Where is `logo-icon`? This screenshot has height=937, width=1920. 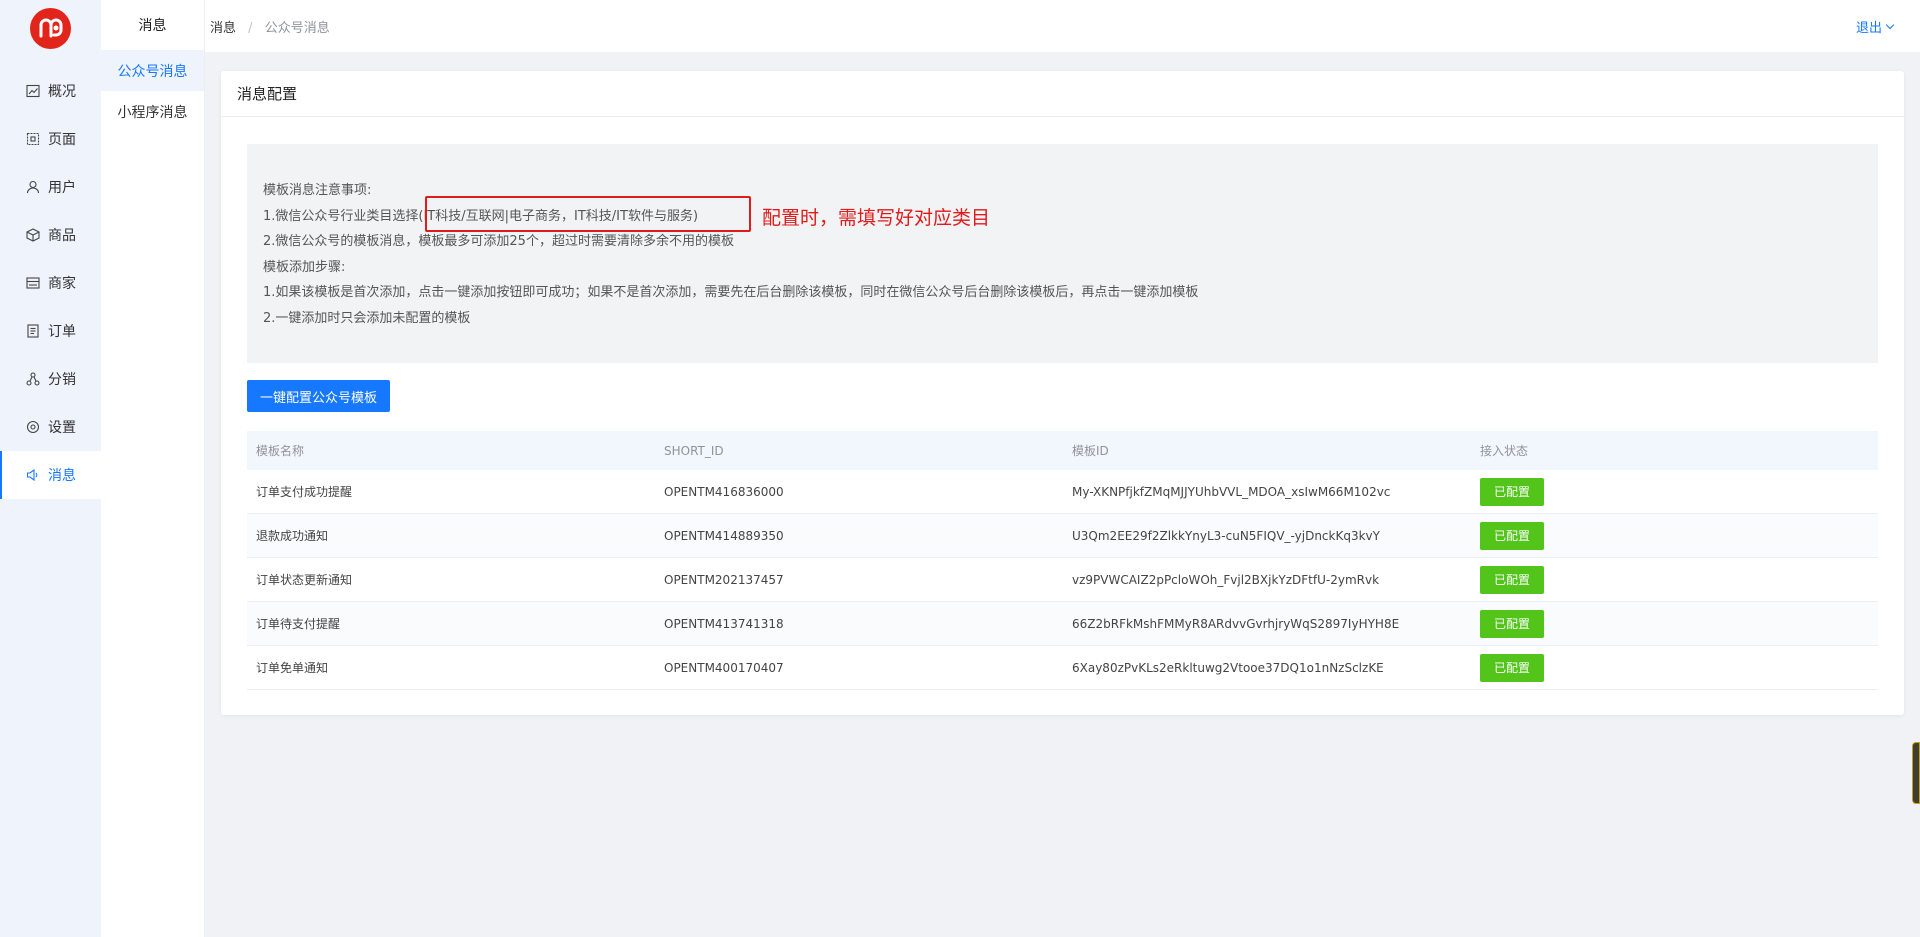
logo-icon is located at coordinates (50, 27).